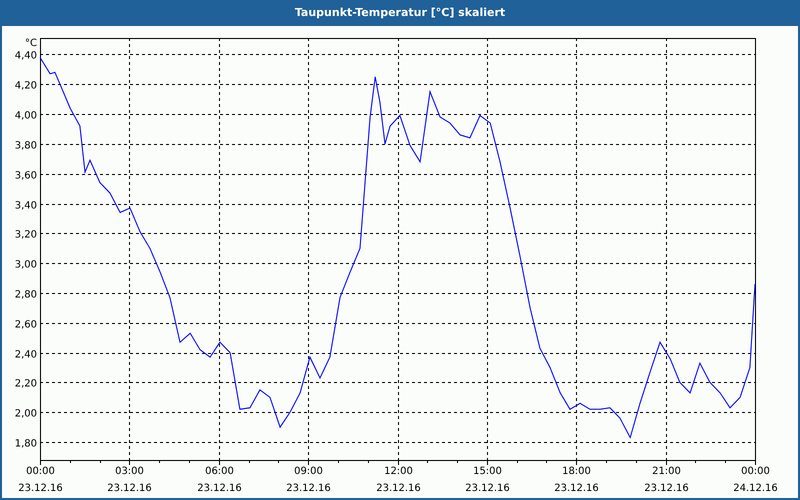  I want to click on x-tick-label: 15:00, so click(487, 471).